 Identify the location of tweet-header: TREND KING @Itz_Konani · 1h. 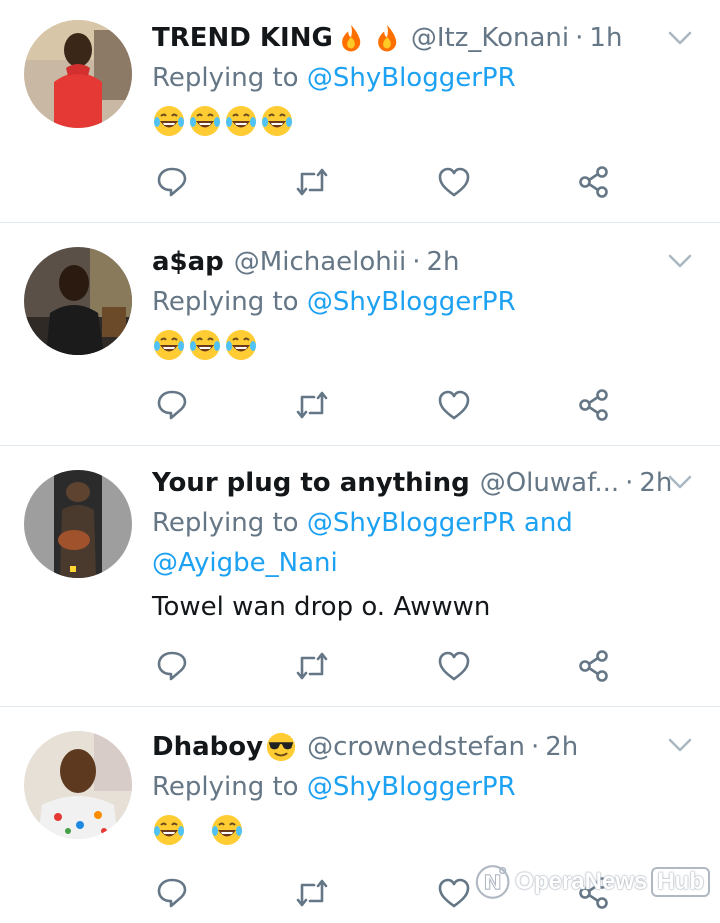
(416, 38).